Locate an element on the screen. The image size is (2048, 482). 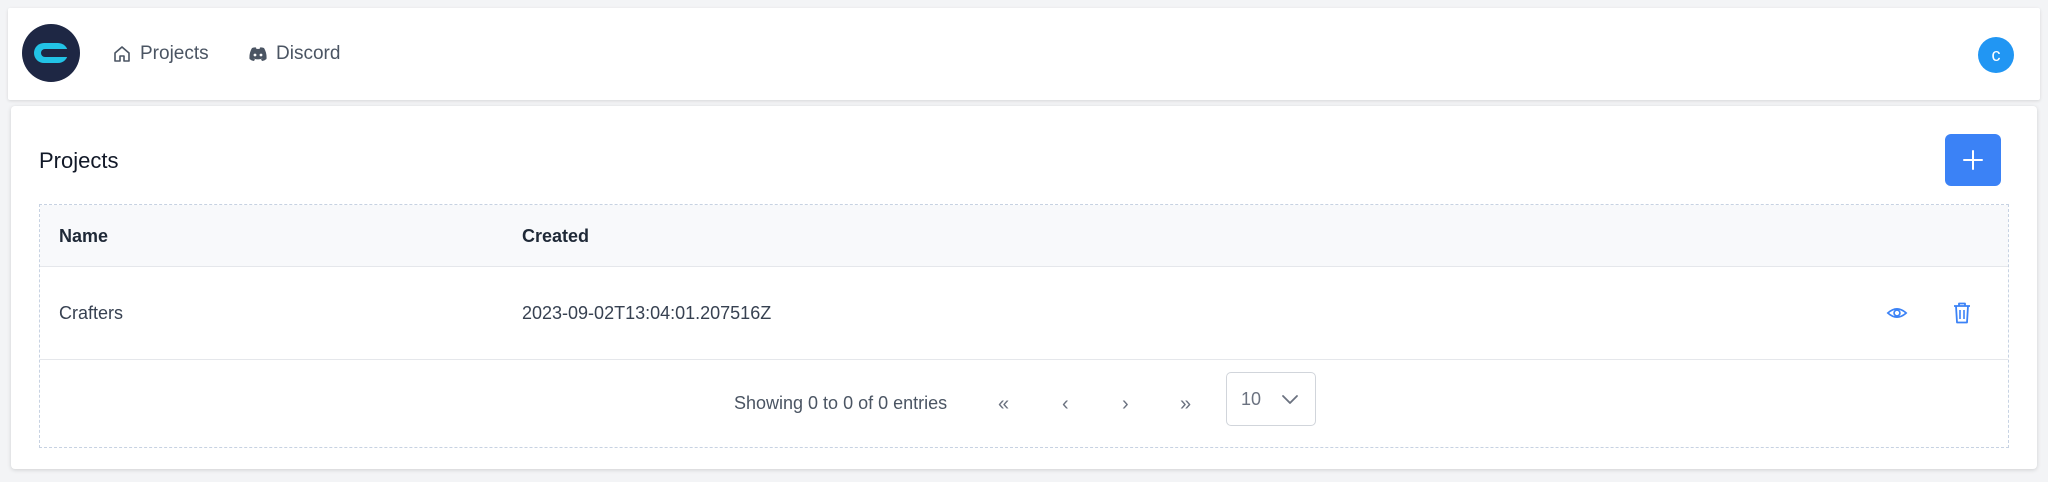
user-avatar: c is located at coordinates (1996, 55).